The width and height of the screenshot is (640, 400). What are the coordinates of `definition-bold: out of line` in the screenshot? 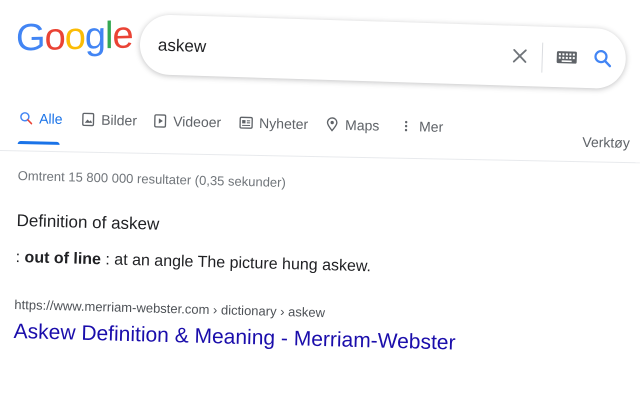 It's located at (63, 259).